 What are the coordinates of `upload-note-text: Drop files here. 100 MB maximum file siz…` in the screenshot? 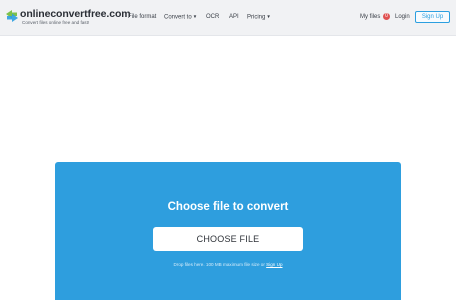 It's located at (219, 264).